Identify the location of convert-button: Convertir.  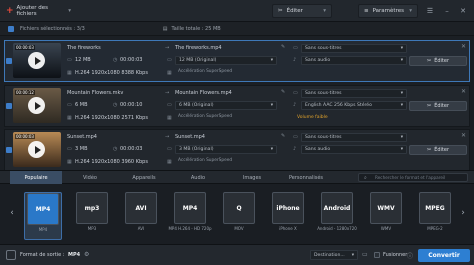
(444, 255).